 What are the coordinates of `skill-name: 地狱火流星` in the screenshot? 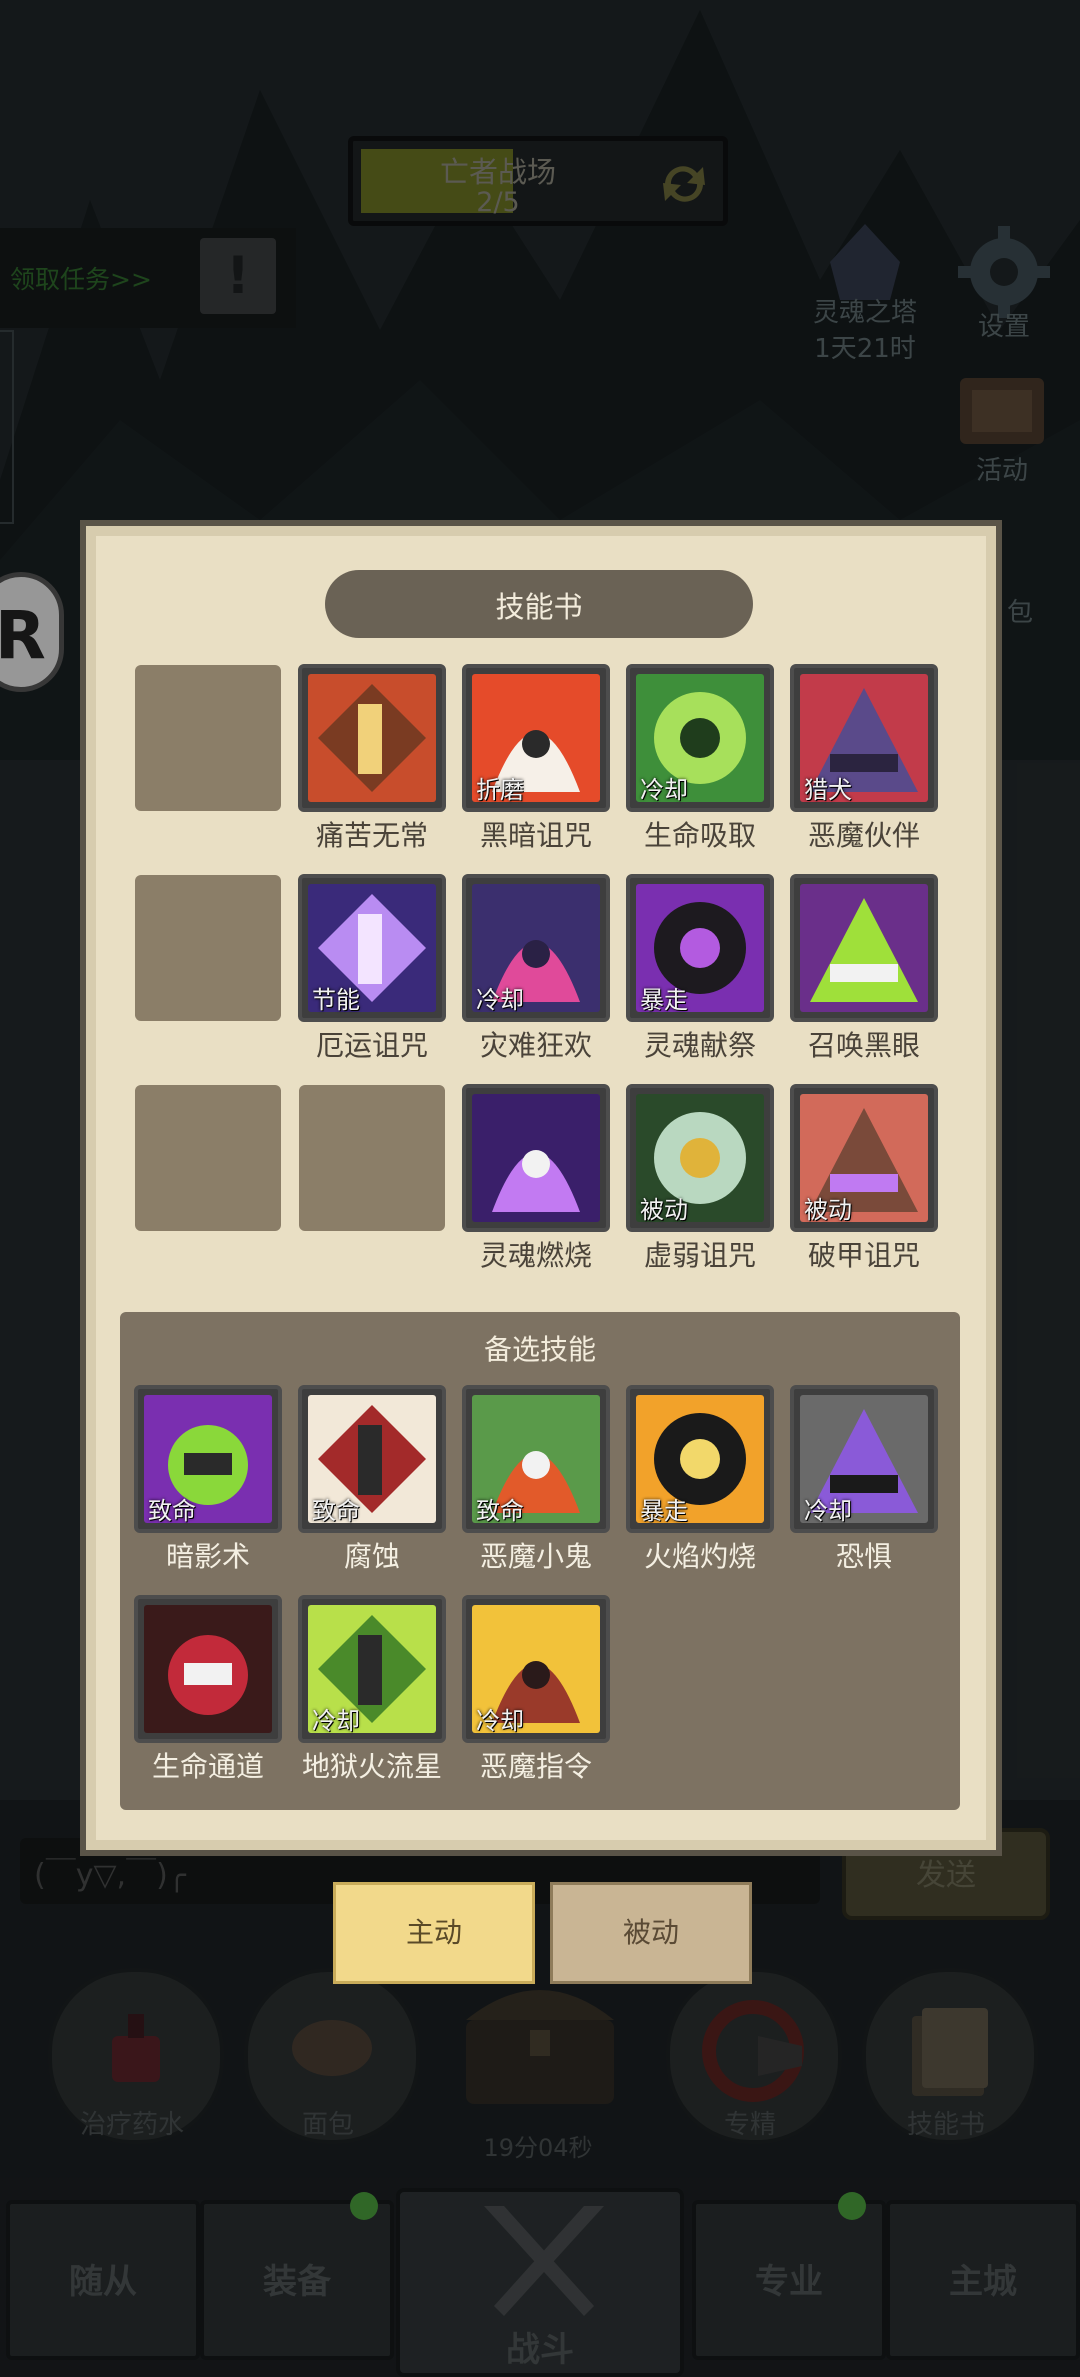 It's located at (371, 1766).